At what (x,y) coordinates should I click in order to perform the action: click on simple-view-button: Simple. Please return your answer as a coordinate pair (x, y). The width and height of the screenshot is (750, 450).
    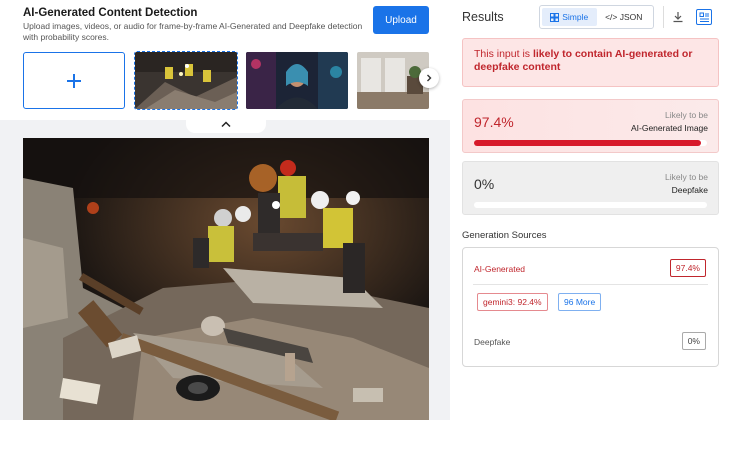
    Looking at the image, I should click on (569, 17).